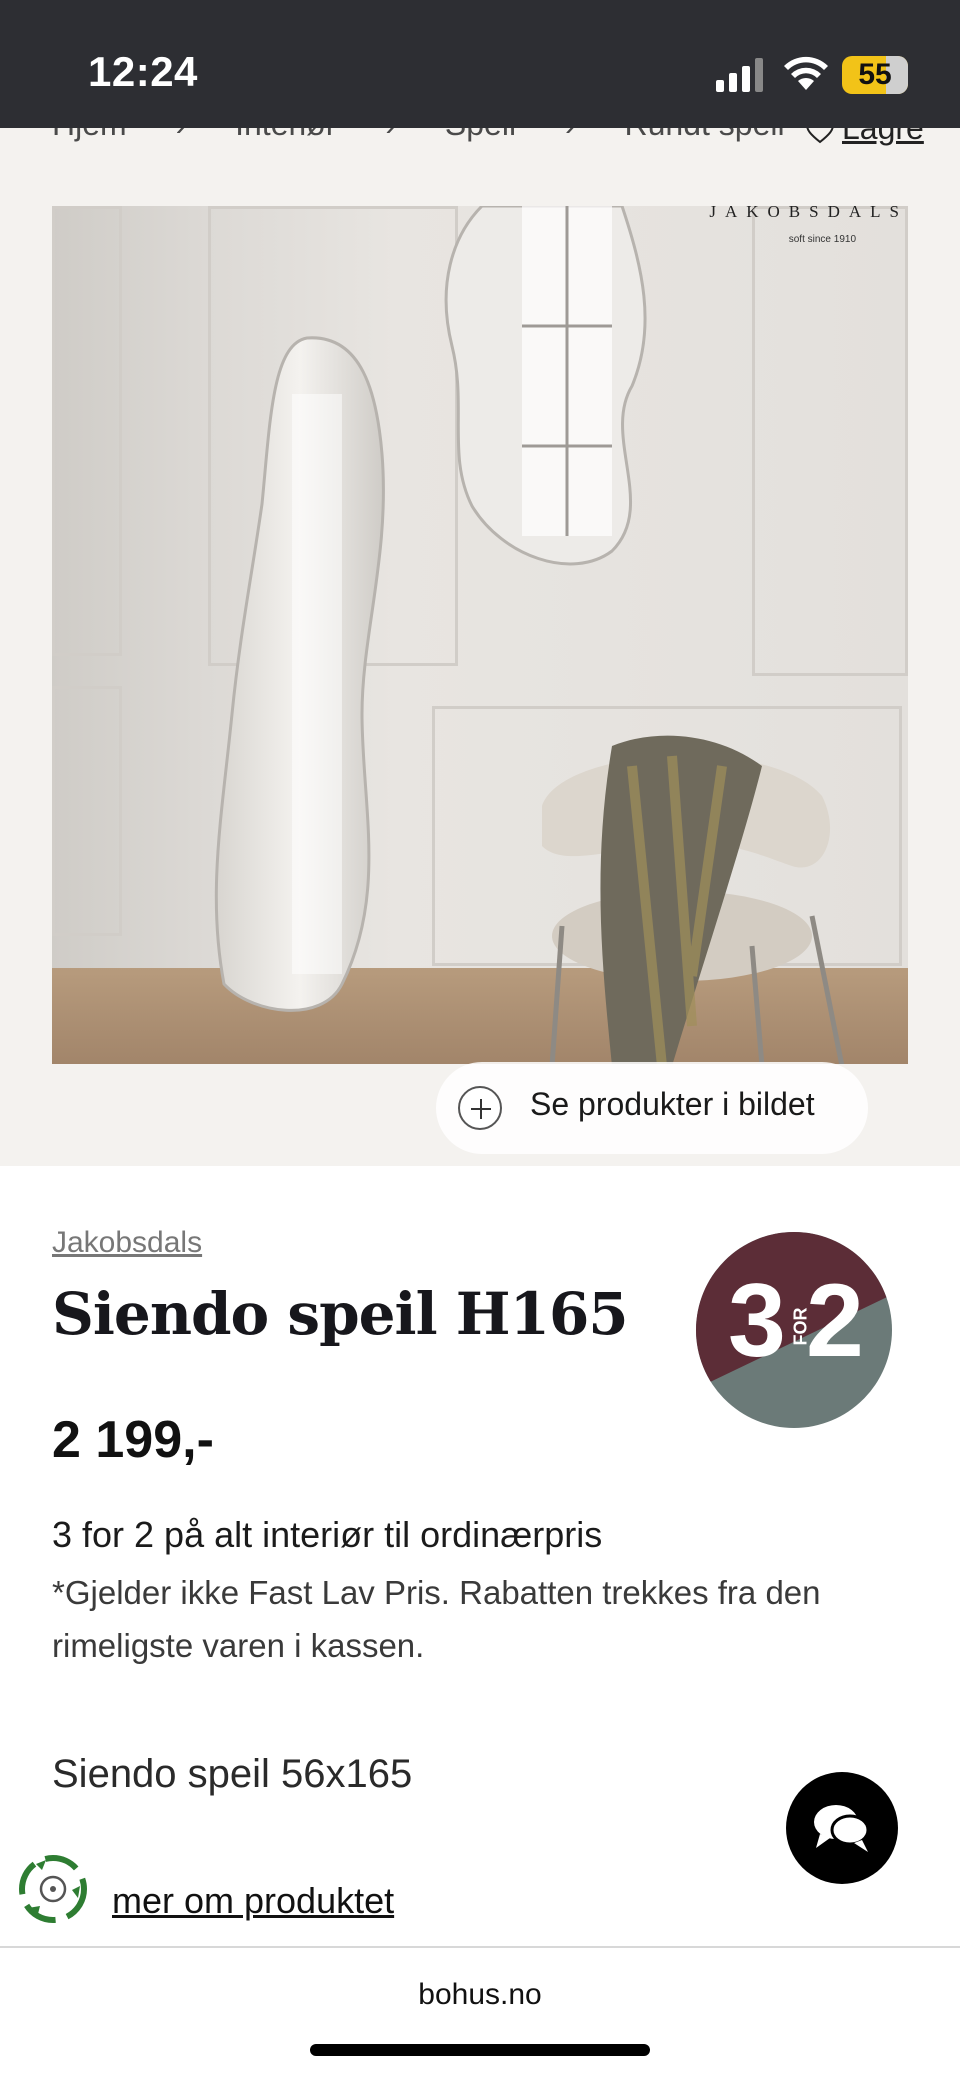 The width and height of the screenshot is (960, 2079). I want to click on see-products-button: Se produkter i bildet, so click(652, 1108).